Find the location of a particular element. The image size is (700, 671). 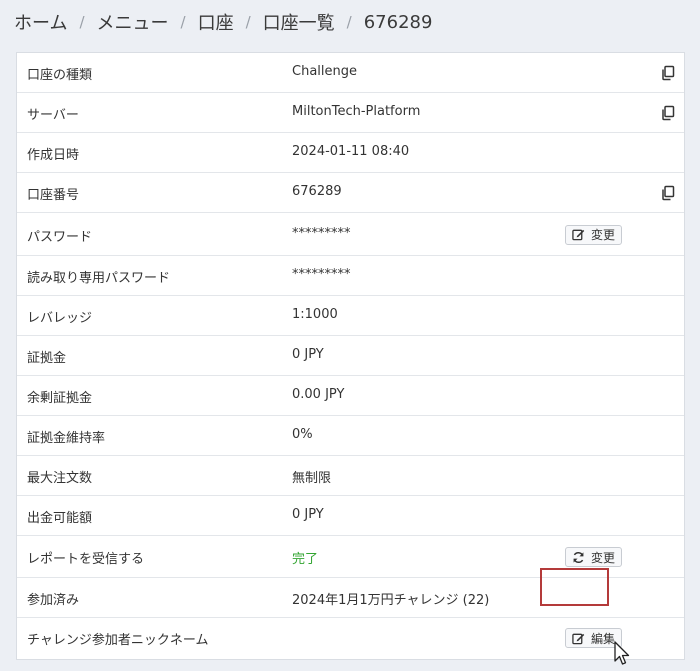

table-row: 証拠金 0 JPY is located at coordinates (350, 356).